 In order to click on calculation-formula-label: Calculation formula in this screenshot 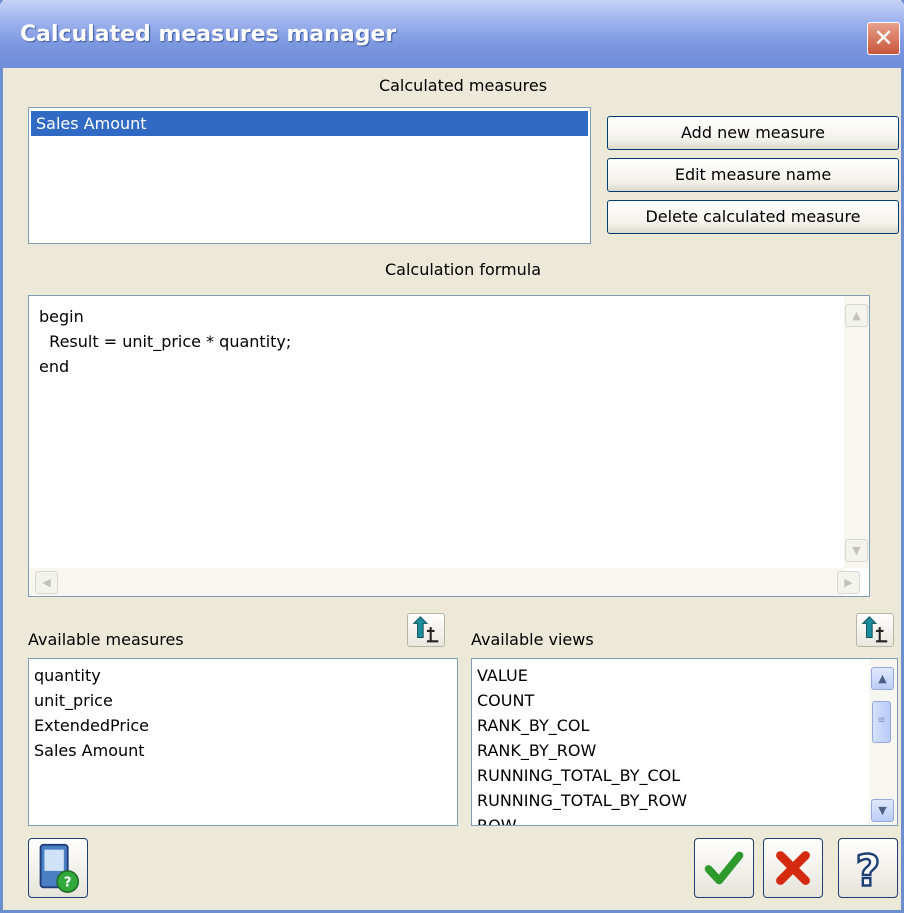, I will do `click(463, 269)`.